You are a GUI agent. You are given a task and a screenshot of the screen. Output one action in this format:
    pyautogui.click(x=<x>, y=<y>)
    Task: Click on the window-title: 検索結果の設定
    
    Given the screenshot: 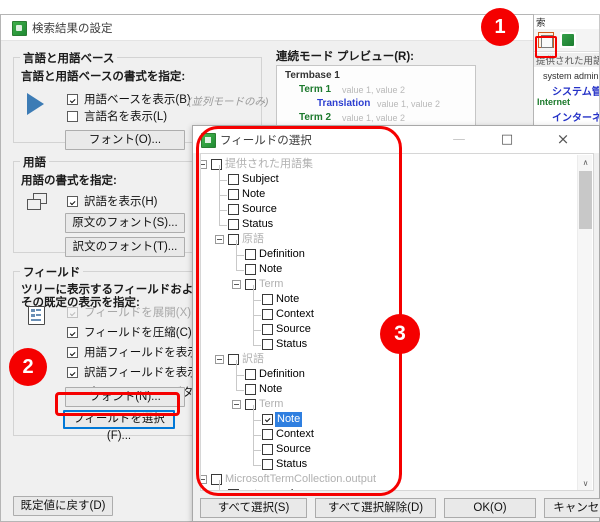 What is the action you would take?
    pyautogui.click(x=72, y=29)
    